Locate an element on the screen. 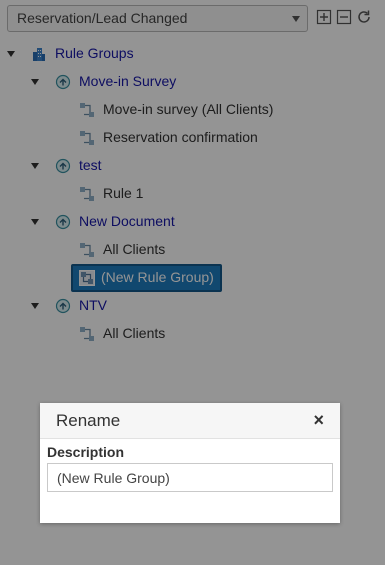 The width and height of the screenshot is (385, 565). close-icon: × is located at coordinates (318, 420).